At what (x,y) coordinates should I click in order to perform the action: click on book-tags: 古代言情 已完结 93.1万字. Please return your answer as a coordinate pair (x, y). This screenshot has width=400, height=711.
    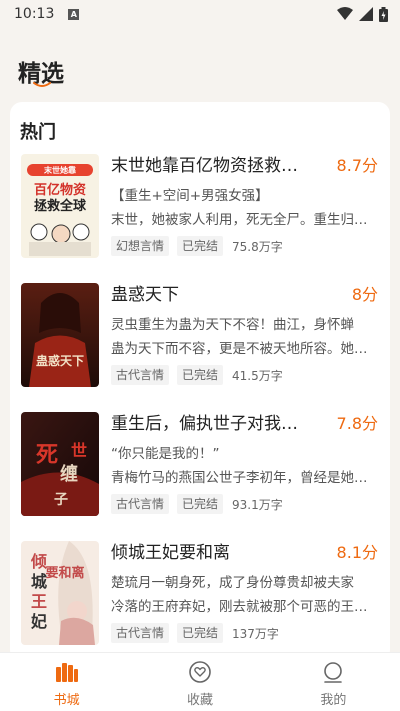
    Looking at the image, I should click on (197, 504).